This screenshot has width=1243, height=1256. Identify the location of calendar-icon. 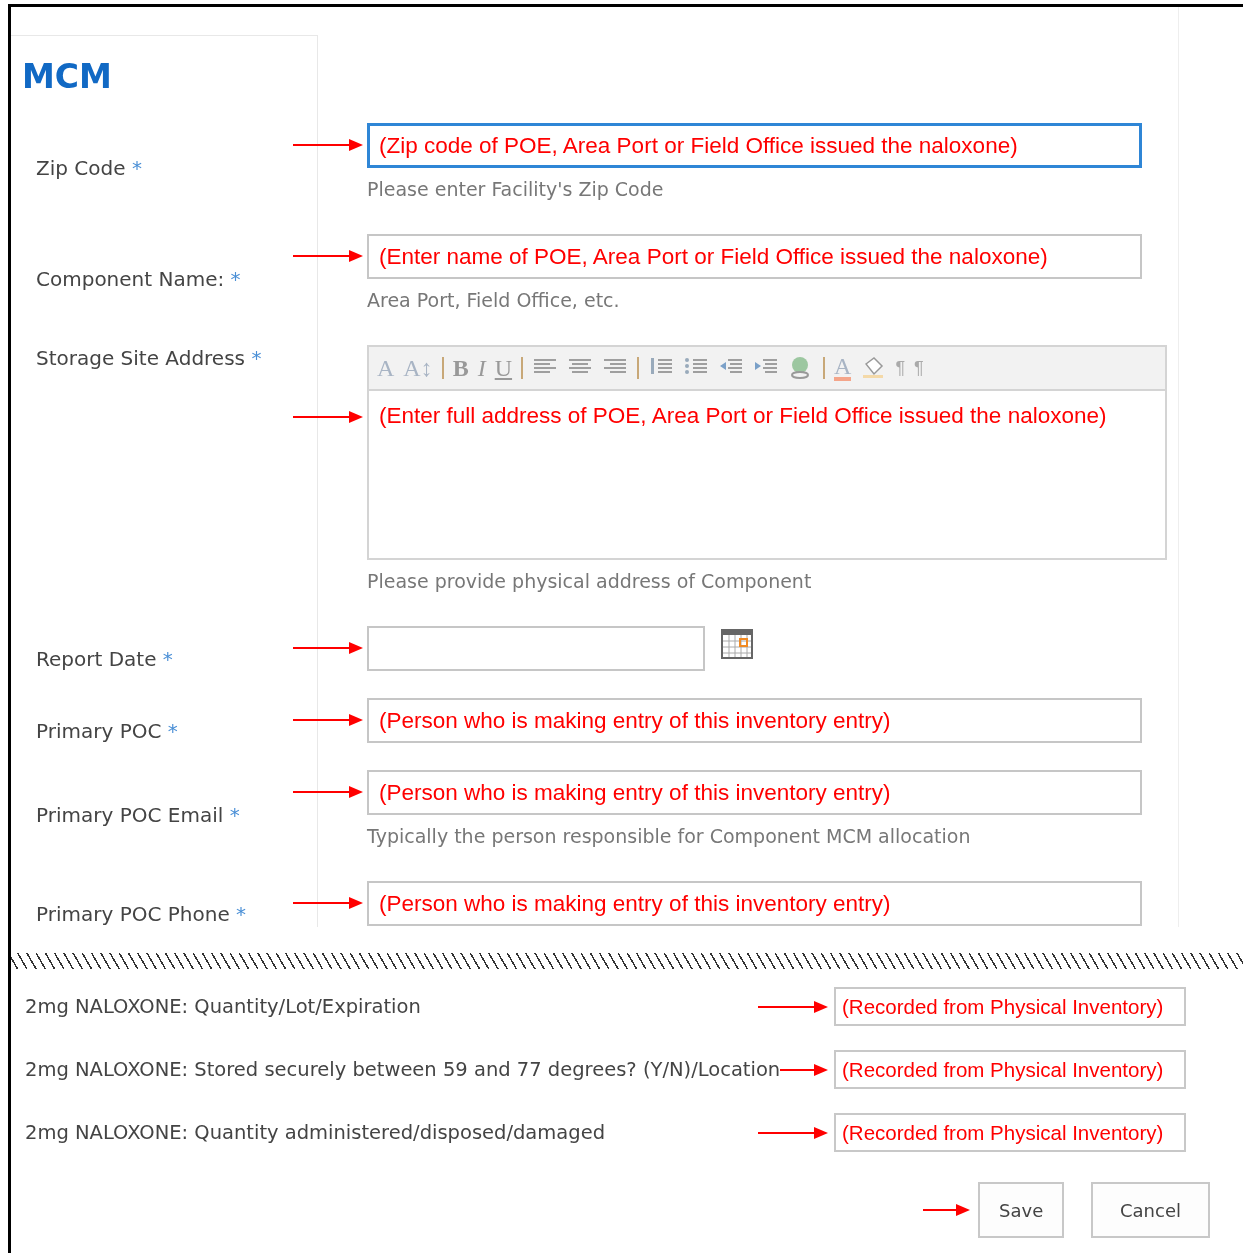
(737, 644).